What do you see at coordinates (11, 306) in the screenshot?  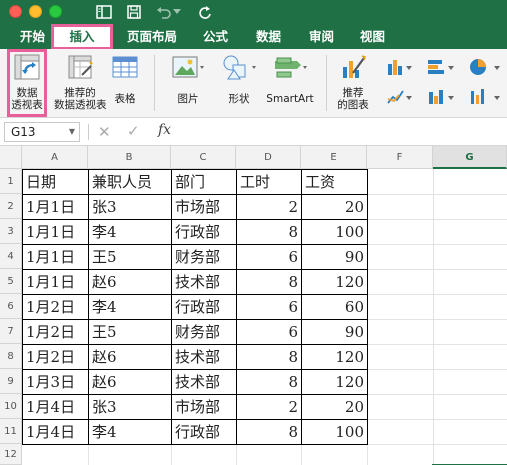 I see `row-header: 6` at bounding box center [11, 306].